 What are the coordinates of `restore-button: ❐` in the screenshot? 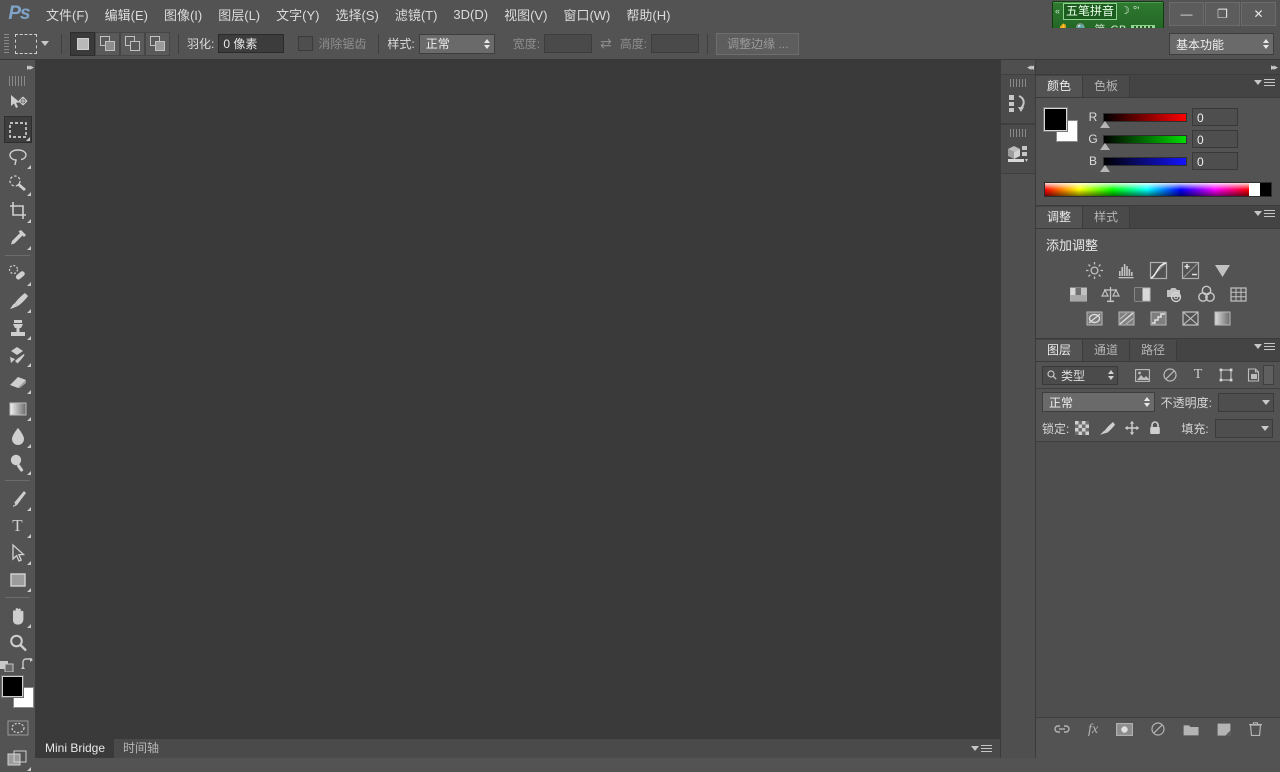 It's located at (1222, 14).